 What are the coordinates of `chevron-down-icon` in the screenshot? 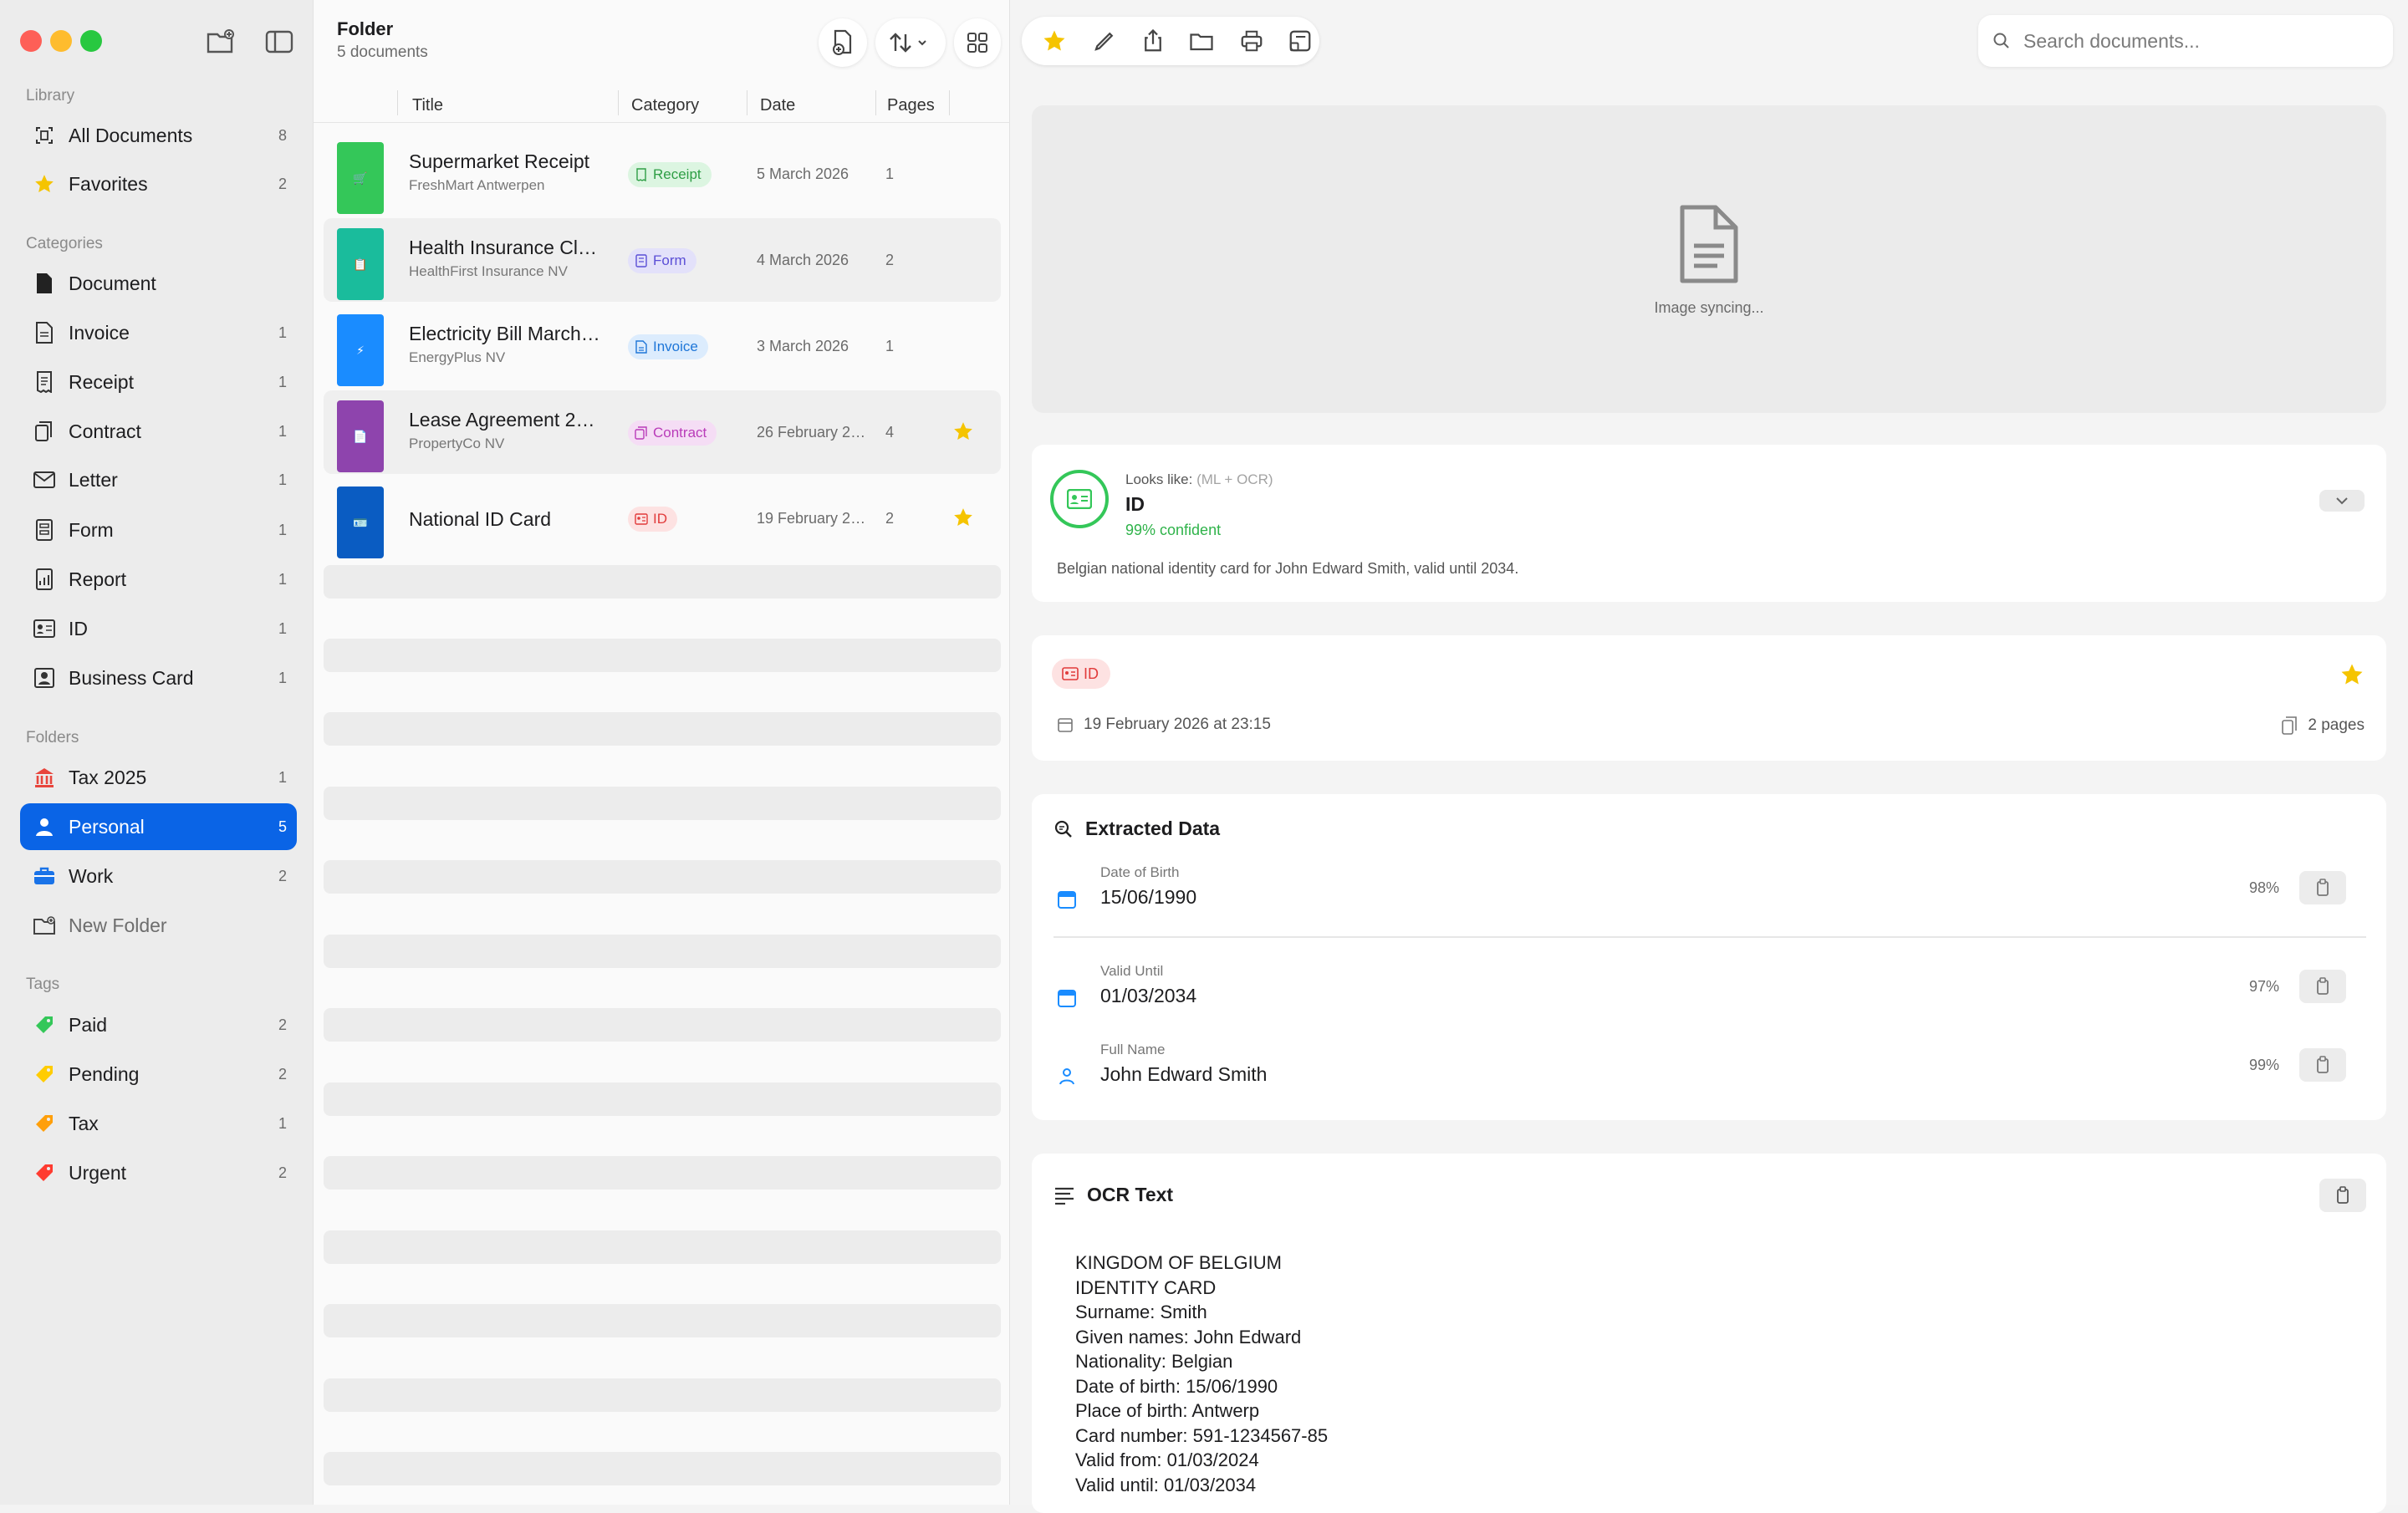 It's located at (2342, 501).